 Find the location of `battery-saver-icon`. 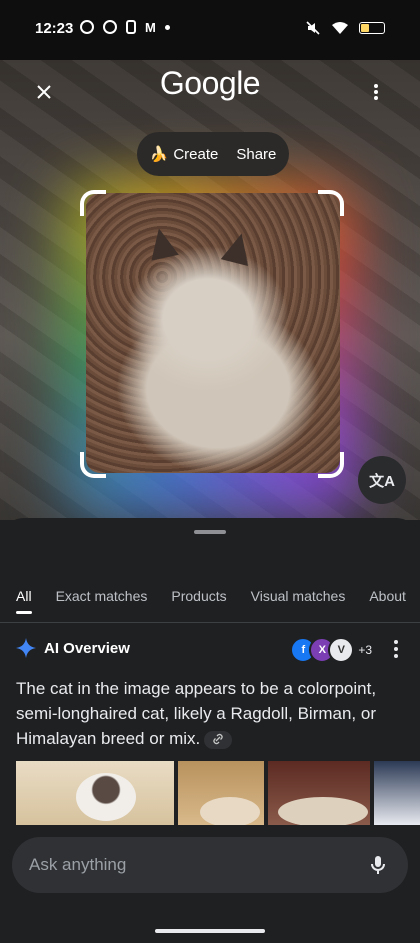

battery-saver-icon is located at coordinates (131, 27).